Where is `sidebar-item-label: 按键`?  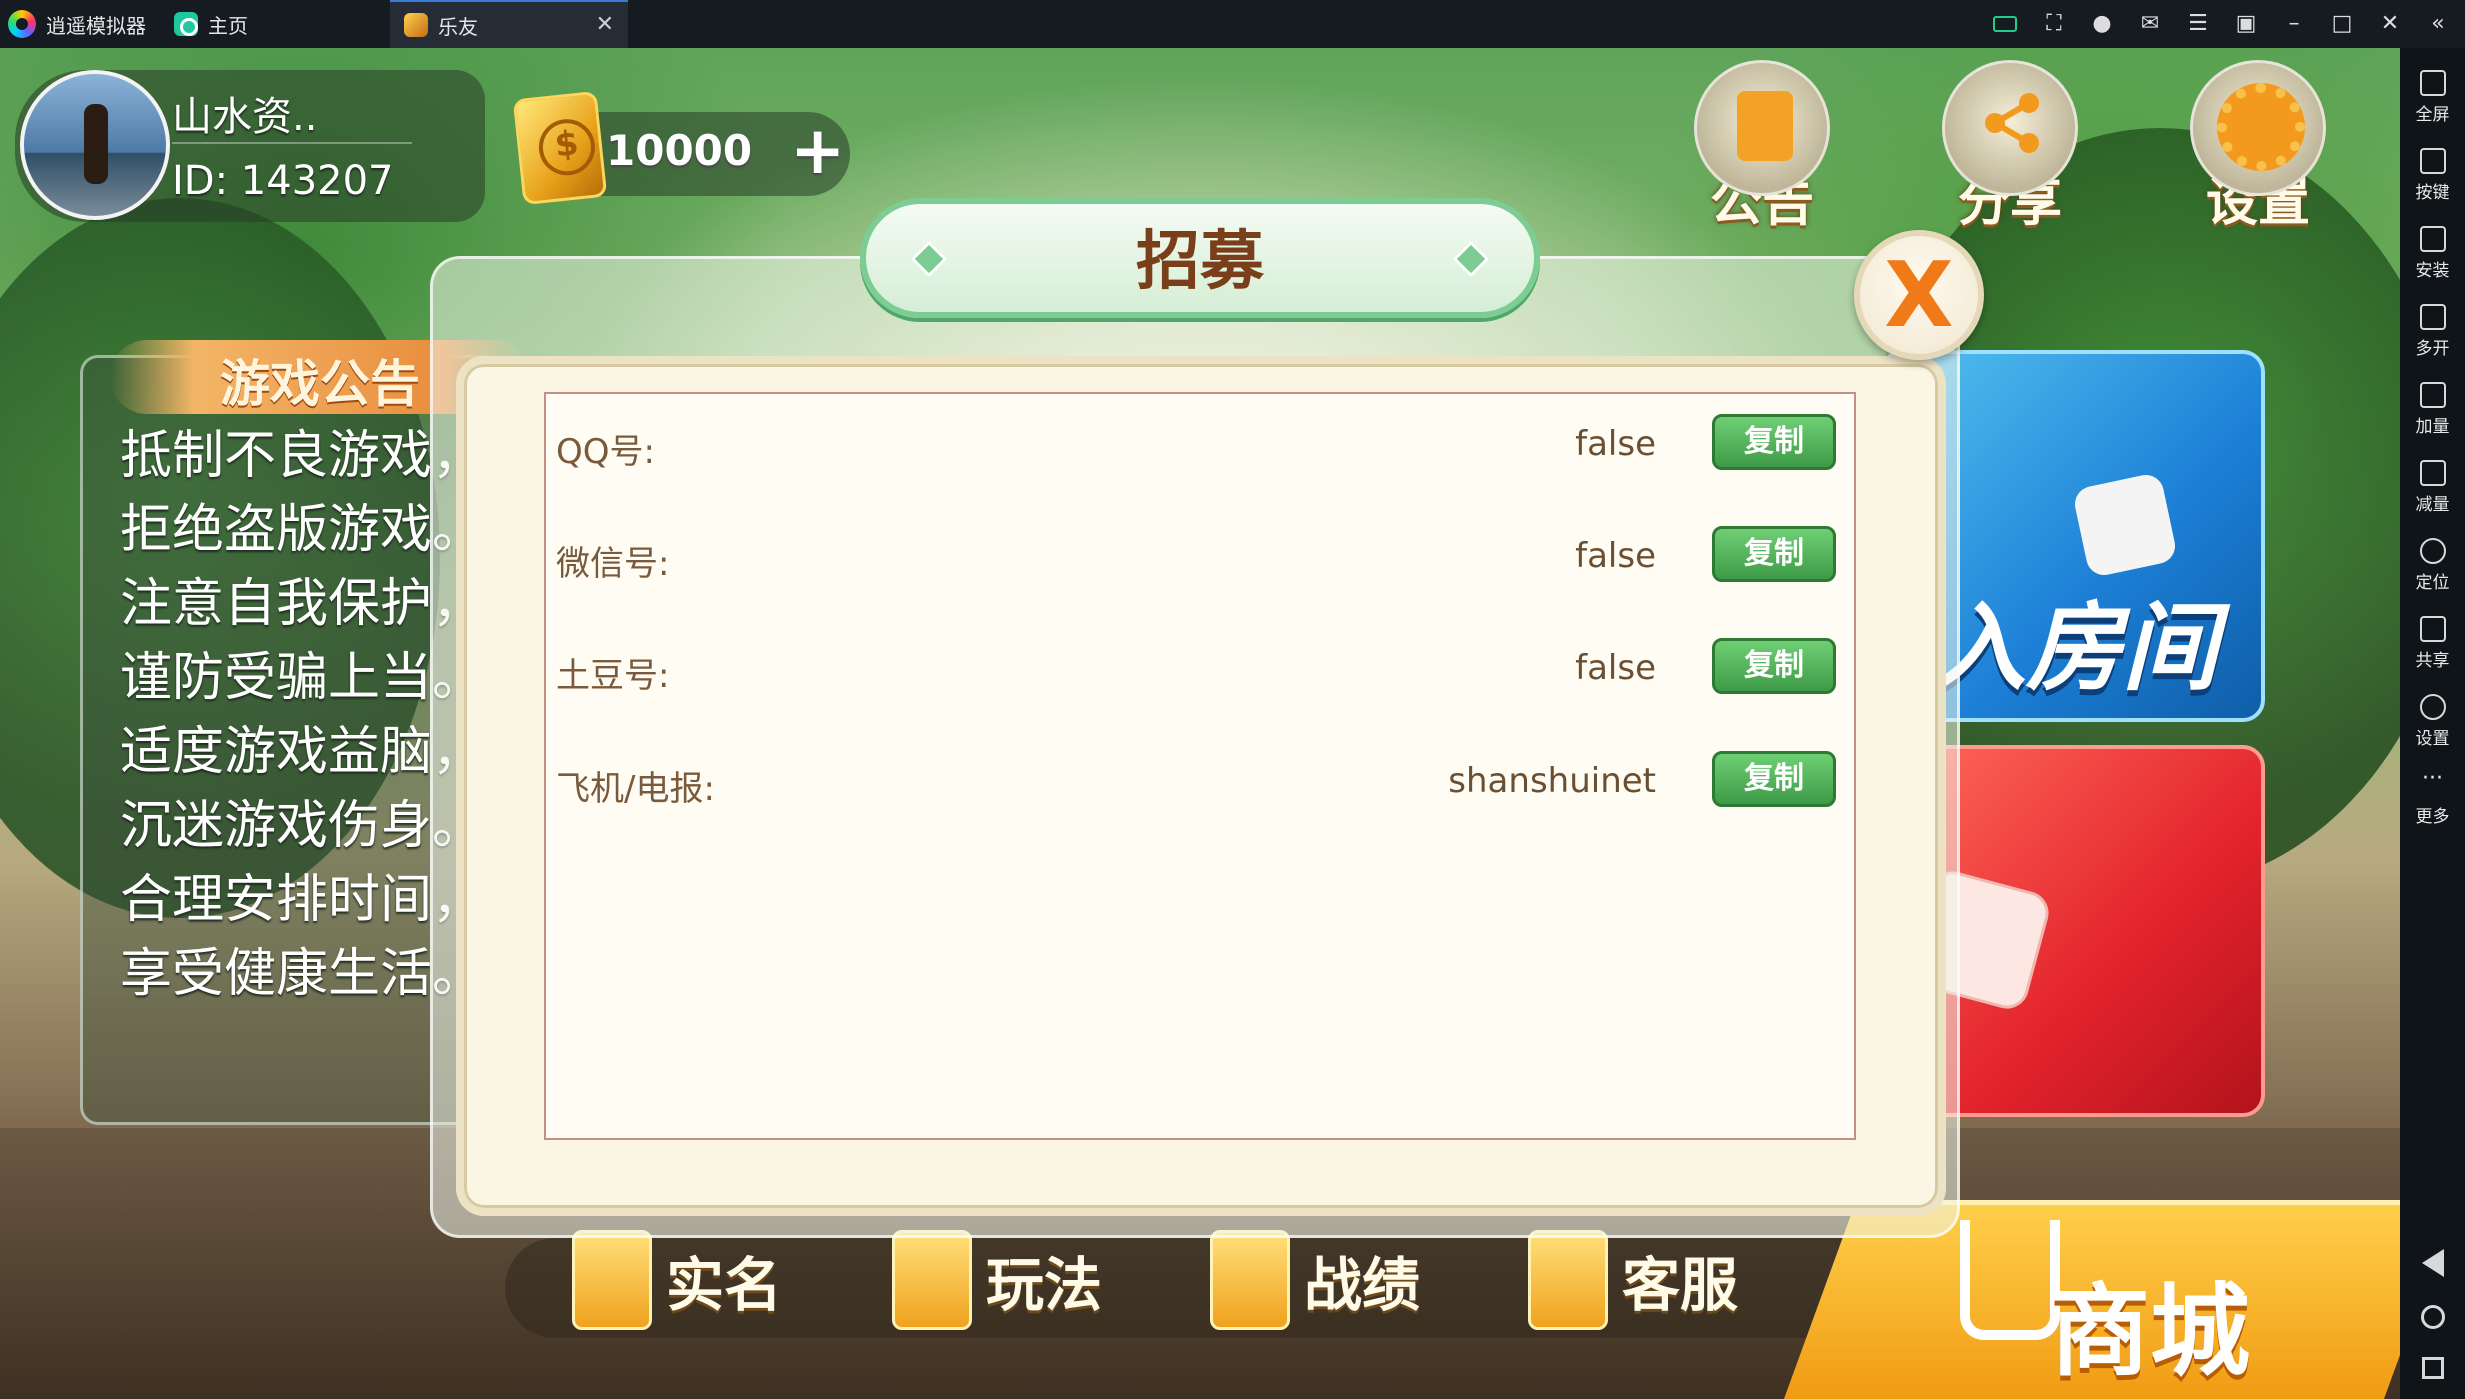 sidebar-item-label: 按键 is located at coordinates (2432, 192).